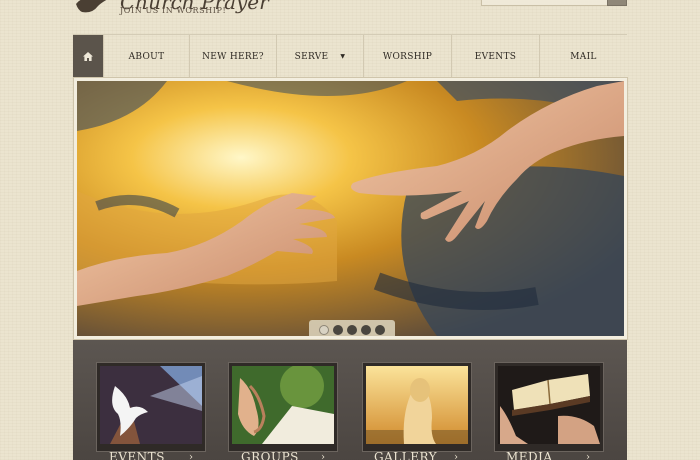 The image size is (700, 460). What do you see at coordinates (350, 18) in the screenshot?
I see `header: Church Prayer JOIN US IN WORSHIP!` at bounding box center [350, 18].